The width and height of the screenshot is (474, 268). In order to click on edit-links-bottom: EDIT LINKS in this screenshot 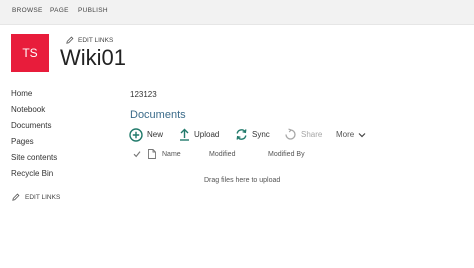, I will do `click(36, 197)`.